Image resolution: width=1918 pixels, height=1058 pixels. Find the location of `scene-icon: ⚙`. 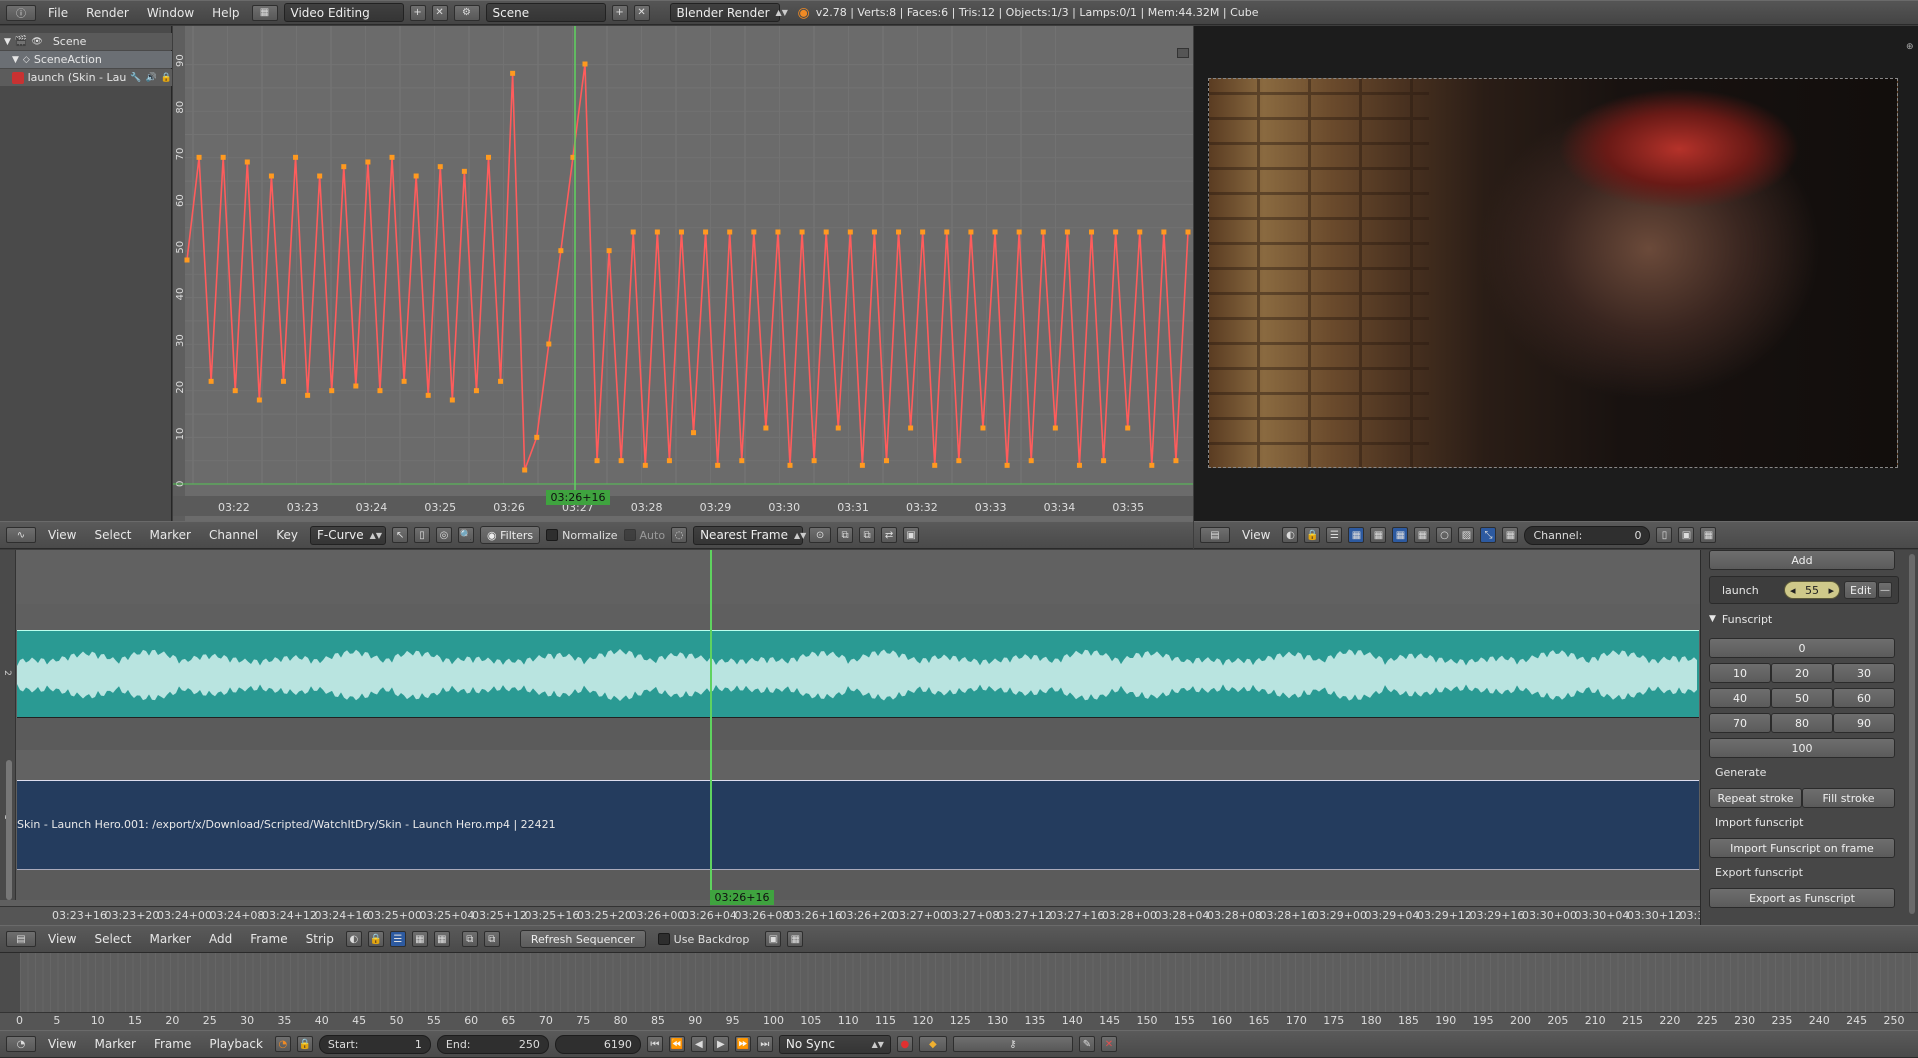

scene-icon: ⚙ is located at coordinates (466, 12).